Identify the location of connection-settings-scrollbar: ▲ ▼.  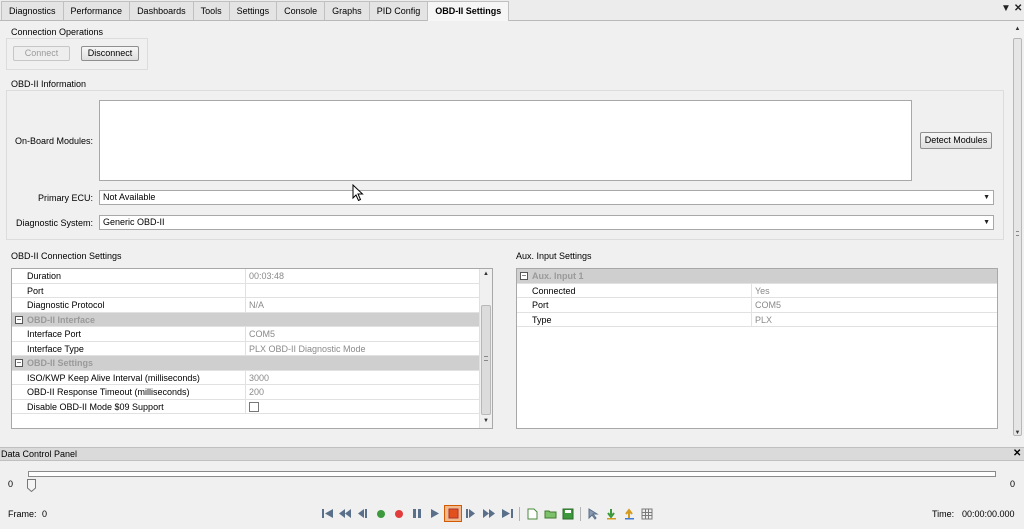
(485, 348).